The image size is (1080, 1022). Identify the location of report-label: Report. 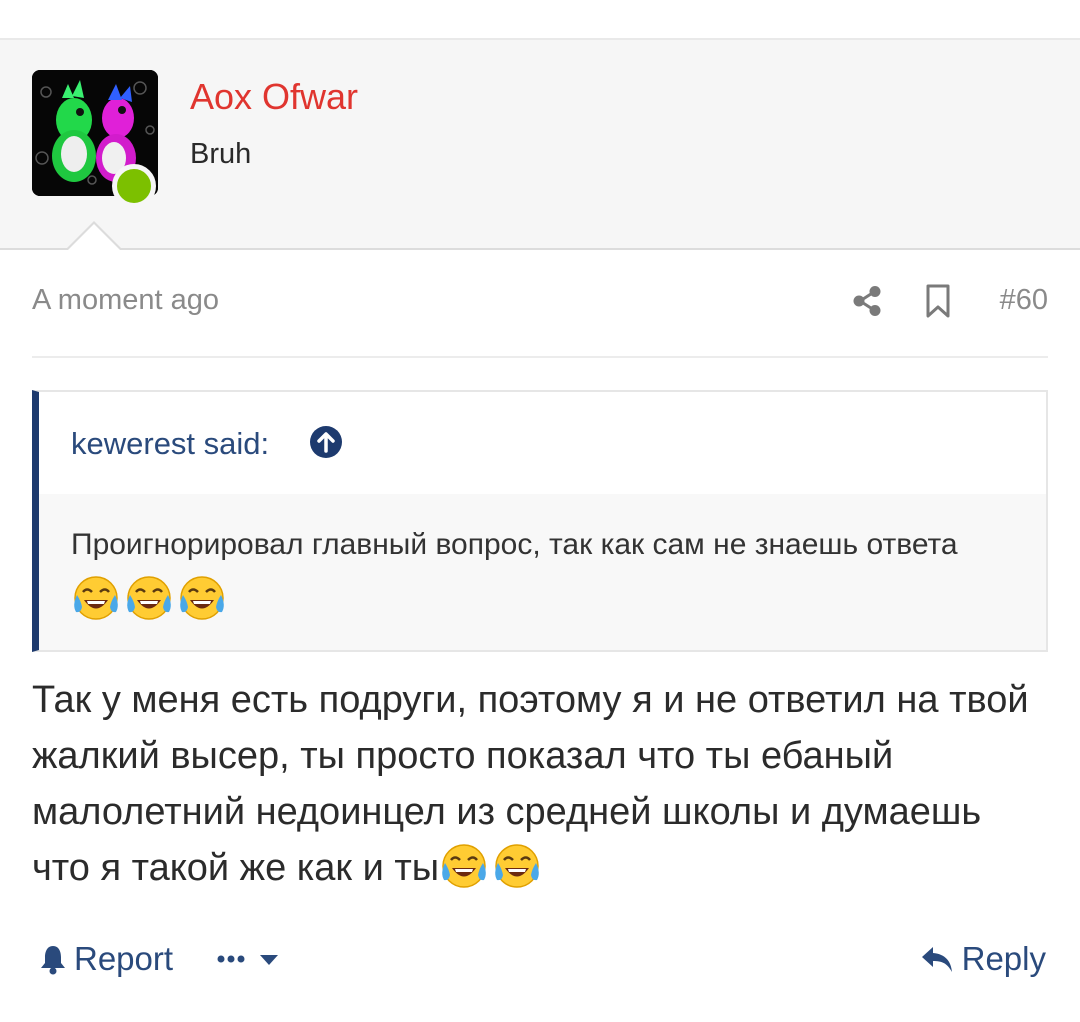
(123, 959).